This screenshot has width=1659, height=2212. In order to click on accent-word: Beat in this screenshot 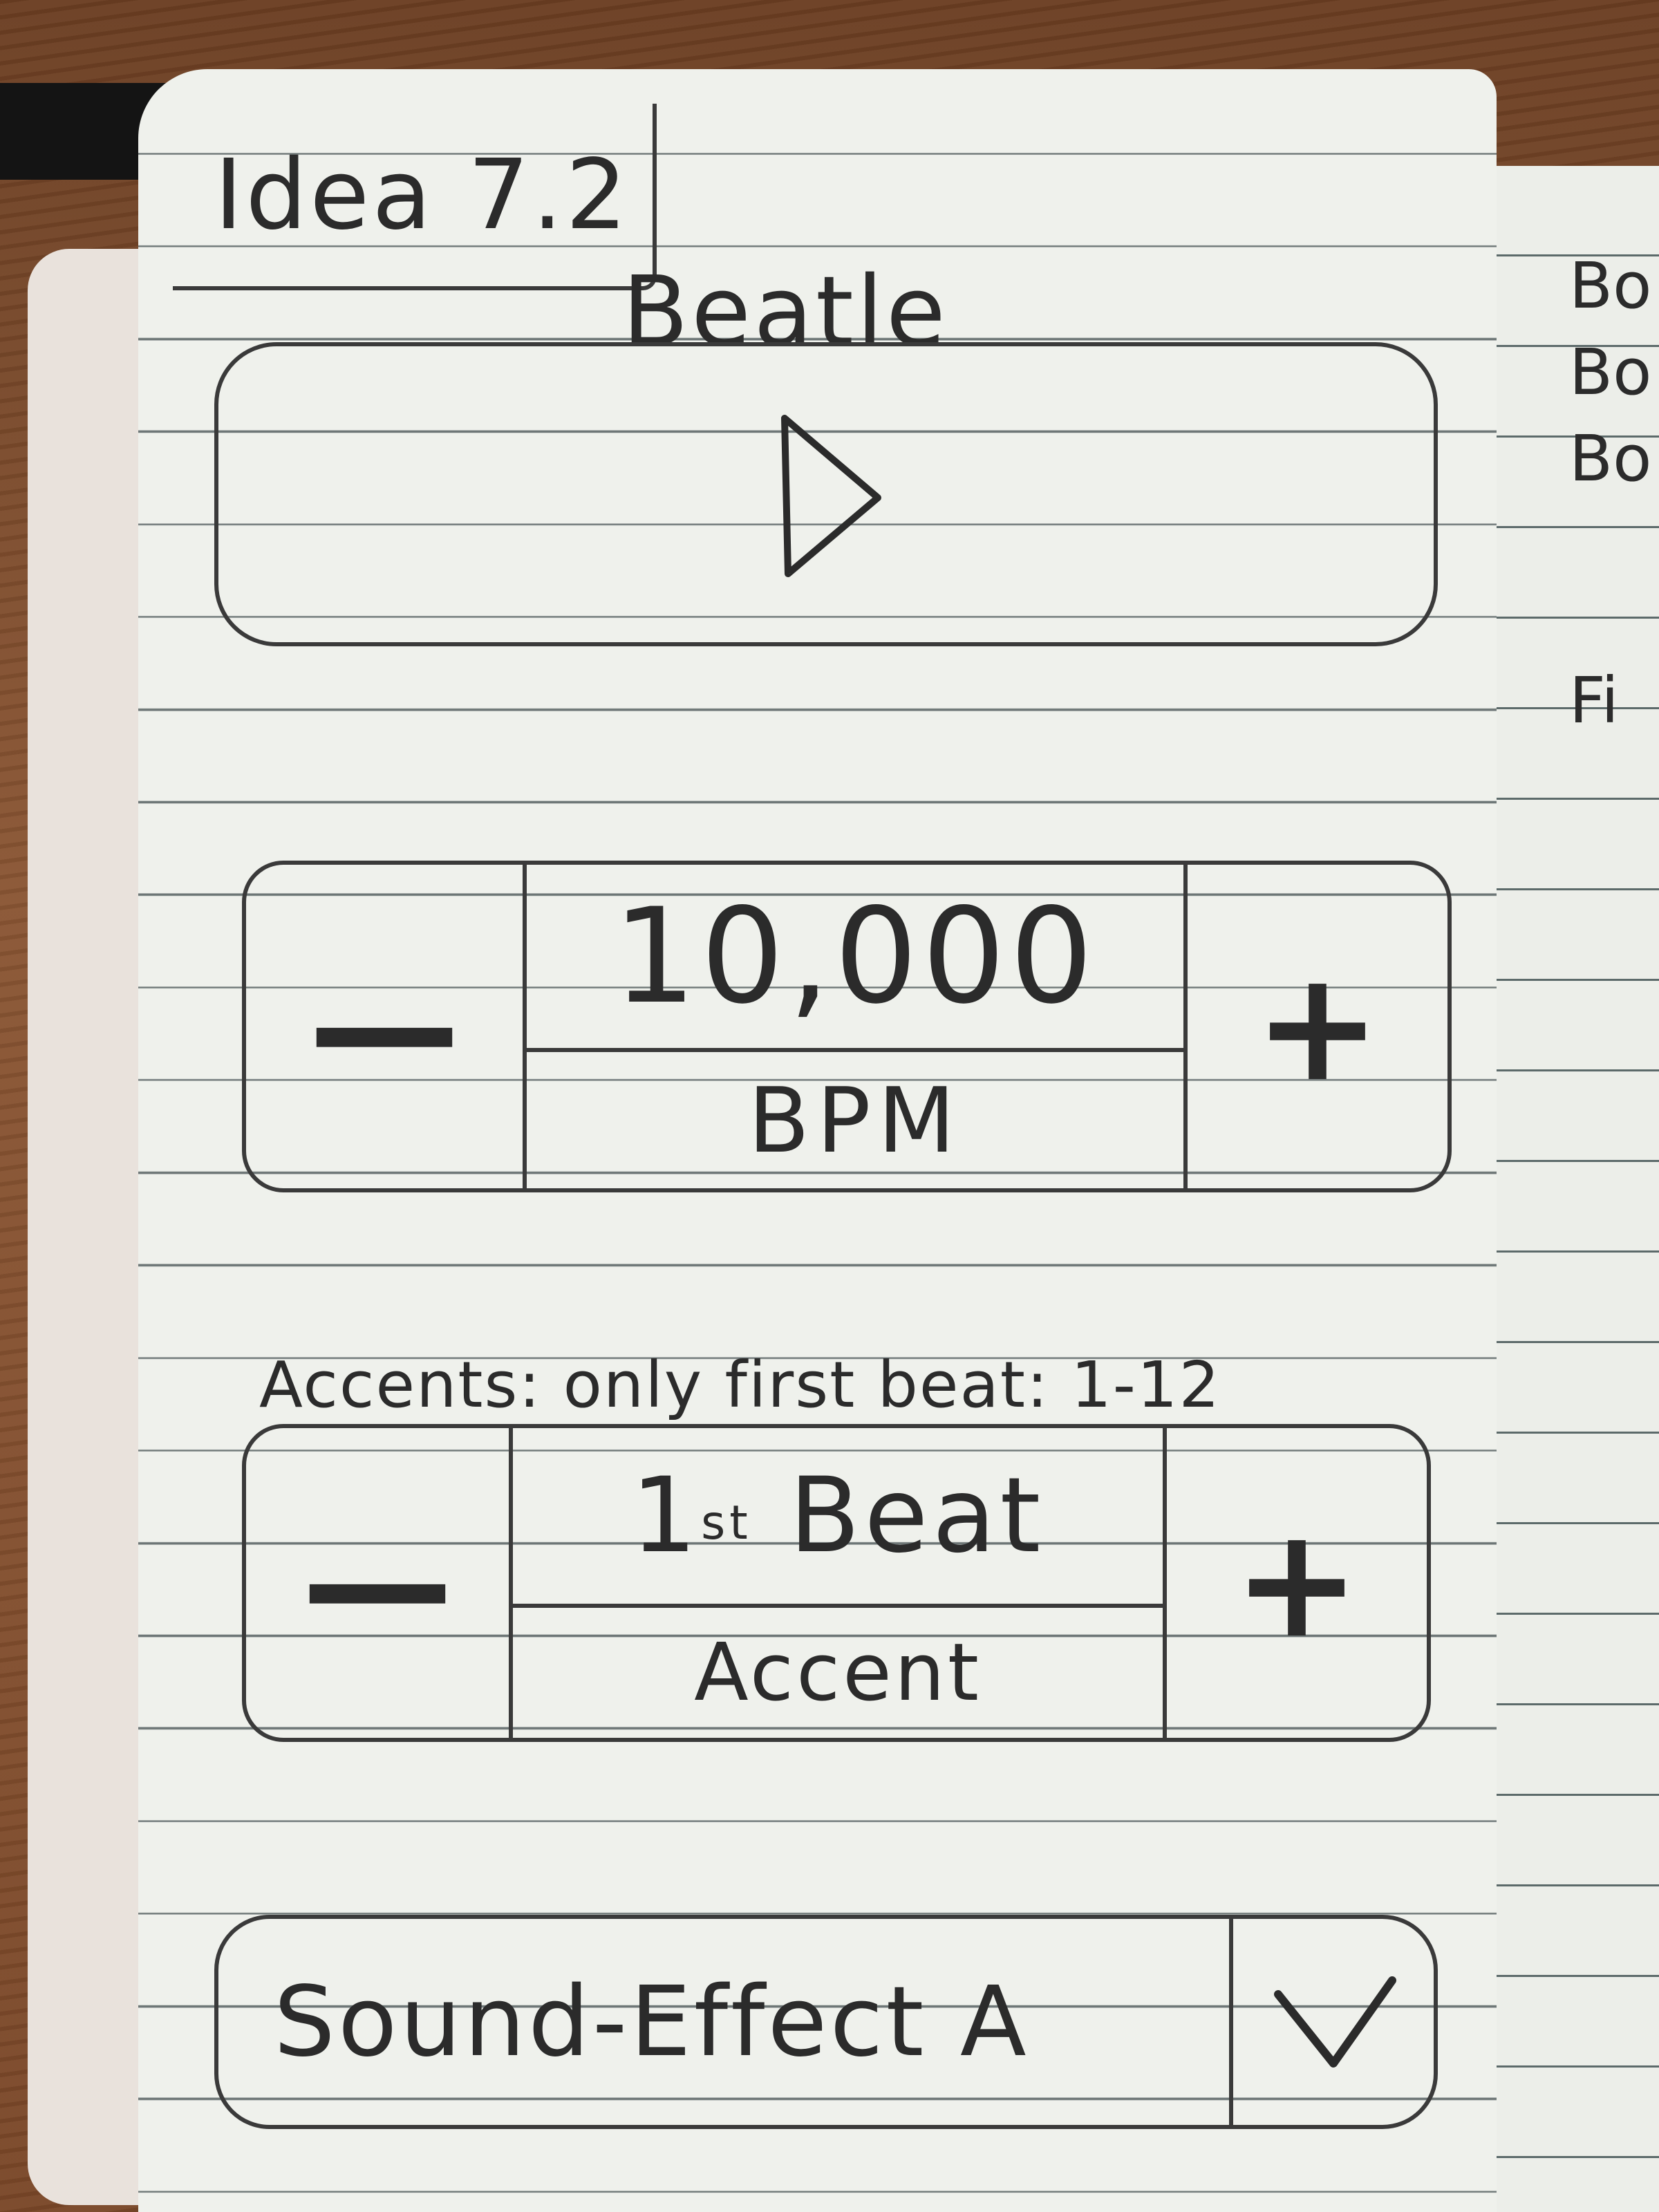, I will do `click(917, 1516)`.